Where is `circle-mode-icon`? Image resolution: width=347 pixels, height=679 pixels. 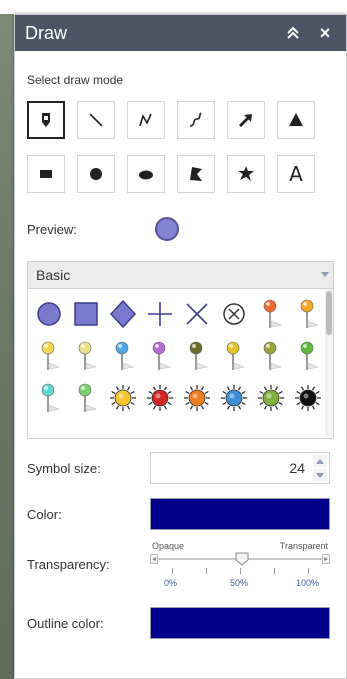 circle-mode-icon is located at coordinates (96, 174).